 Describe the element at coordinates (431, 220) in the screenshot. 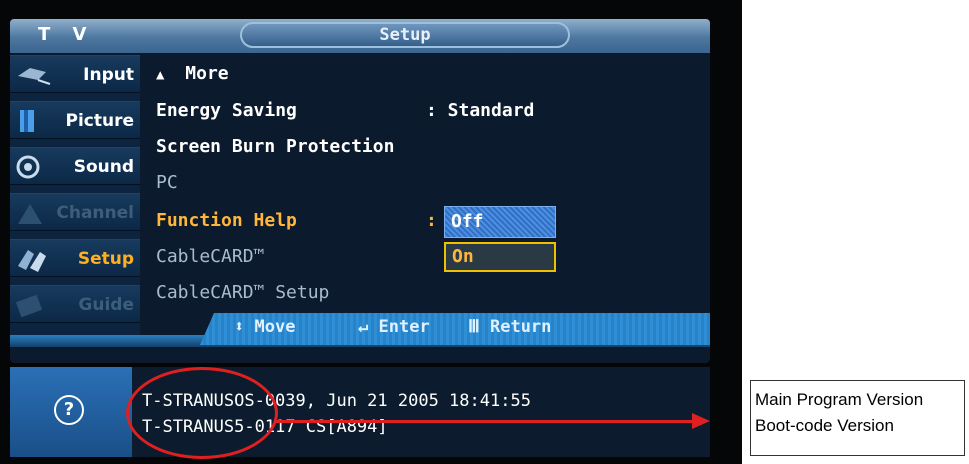

I see `function-help-colon: :` at that location.